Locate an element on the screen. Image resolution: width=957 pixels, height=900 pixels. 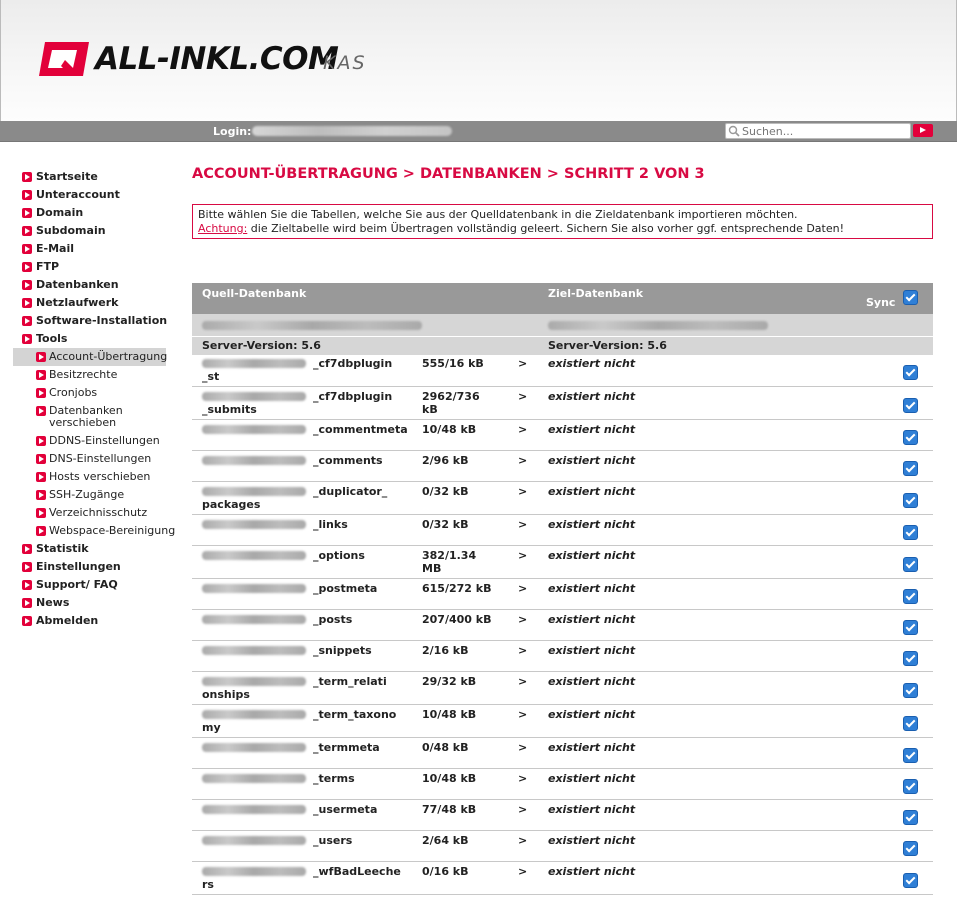
table-size: 0/16 kB is located at coordinates (467, 871).